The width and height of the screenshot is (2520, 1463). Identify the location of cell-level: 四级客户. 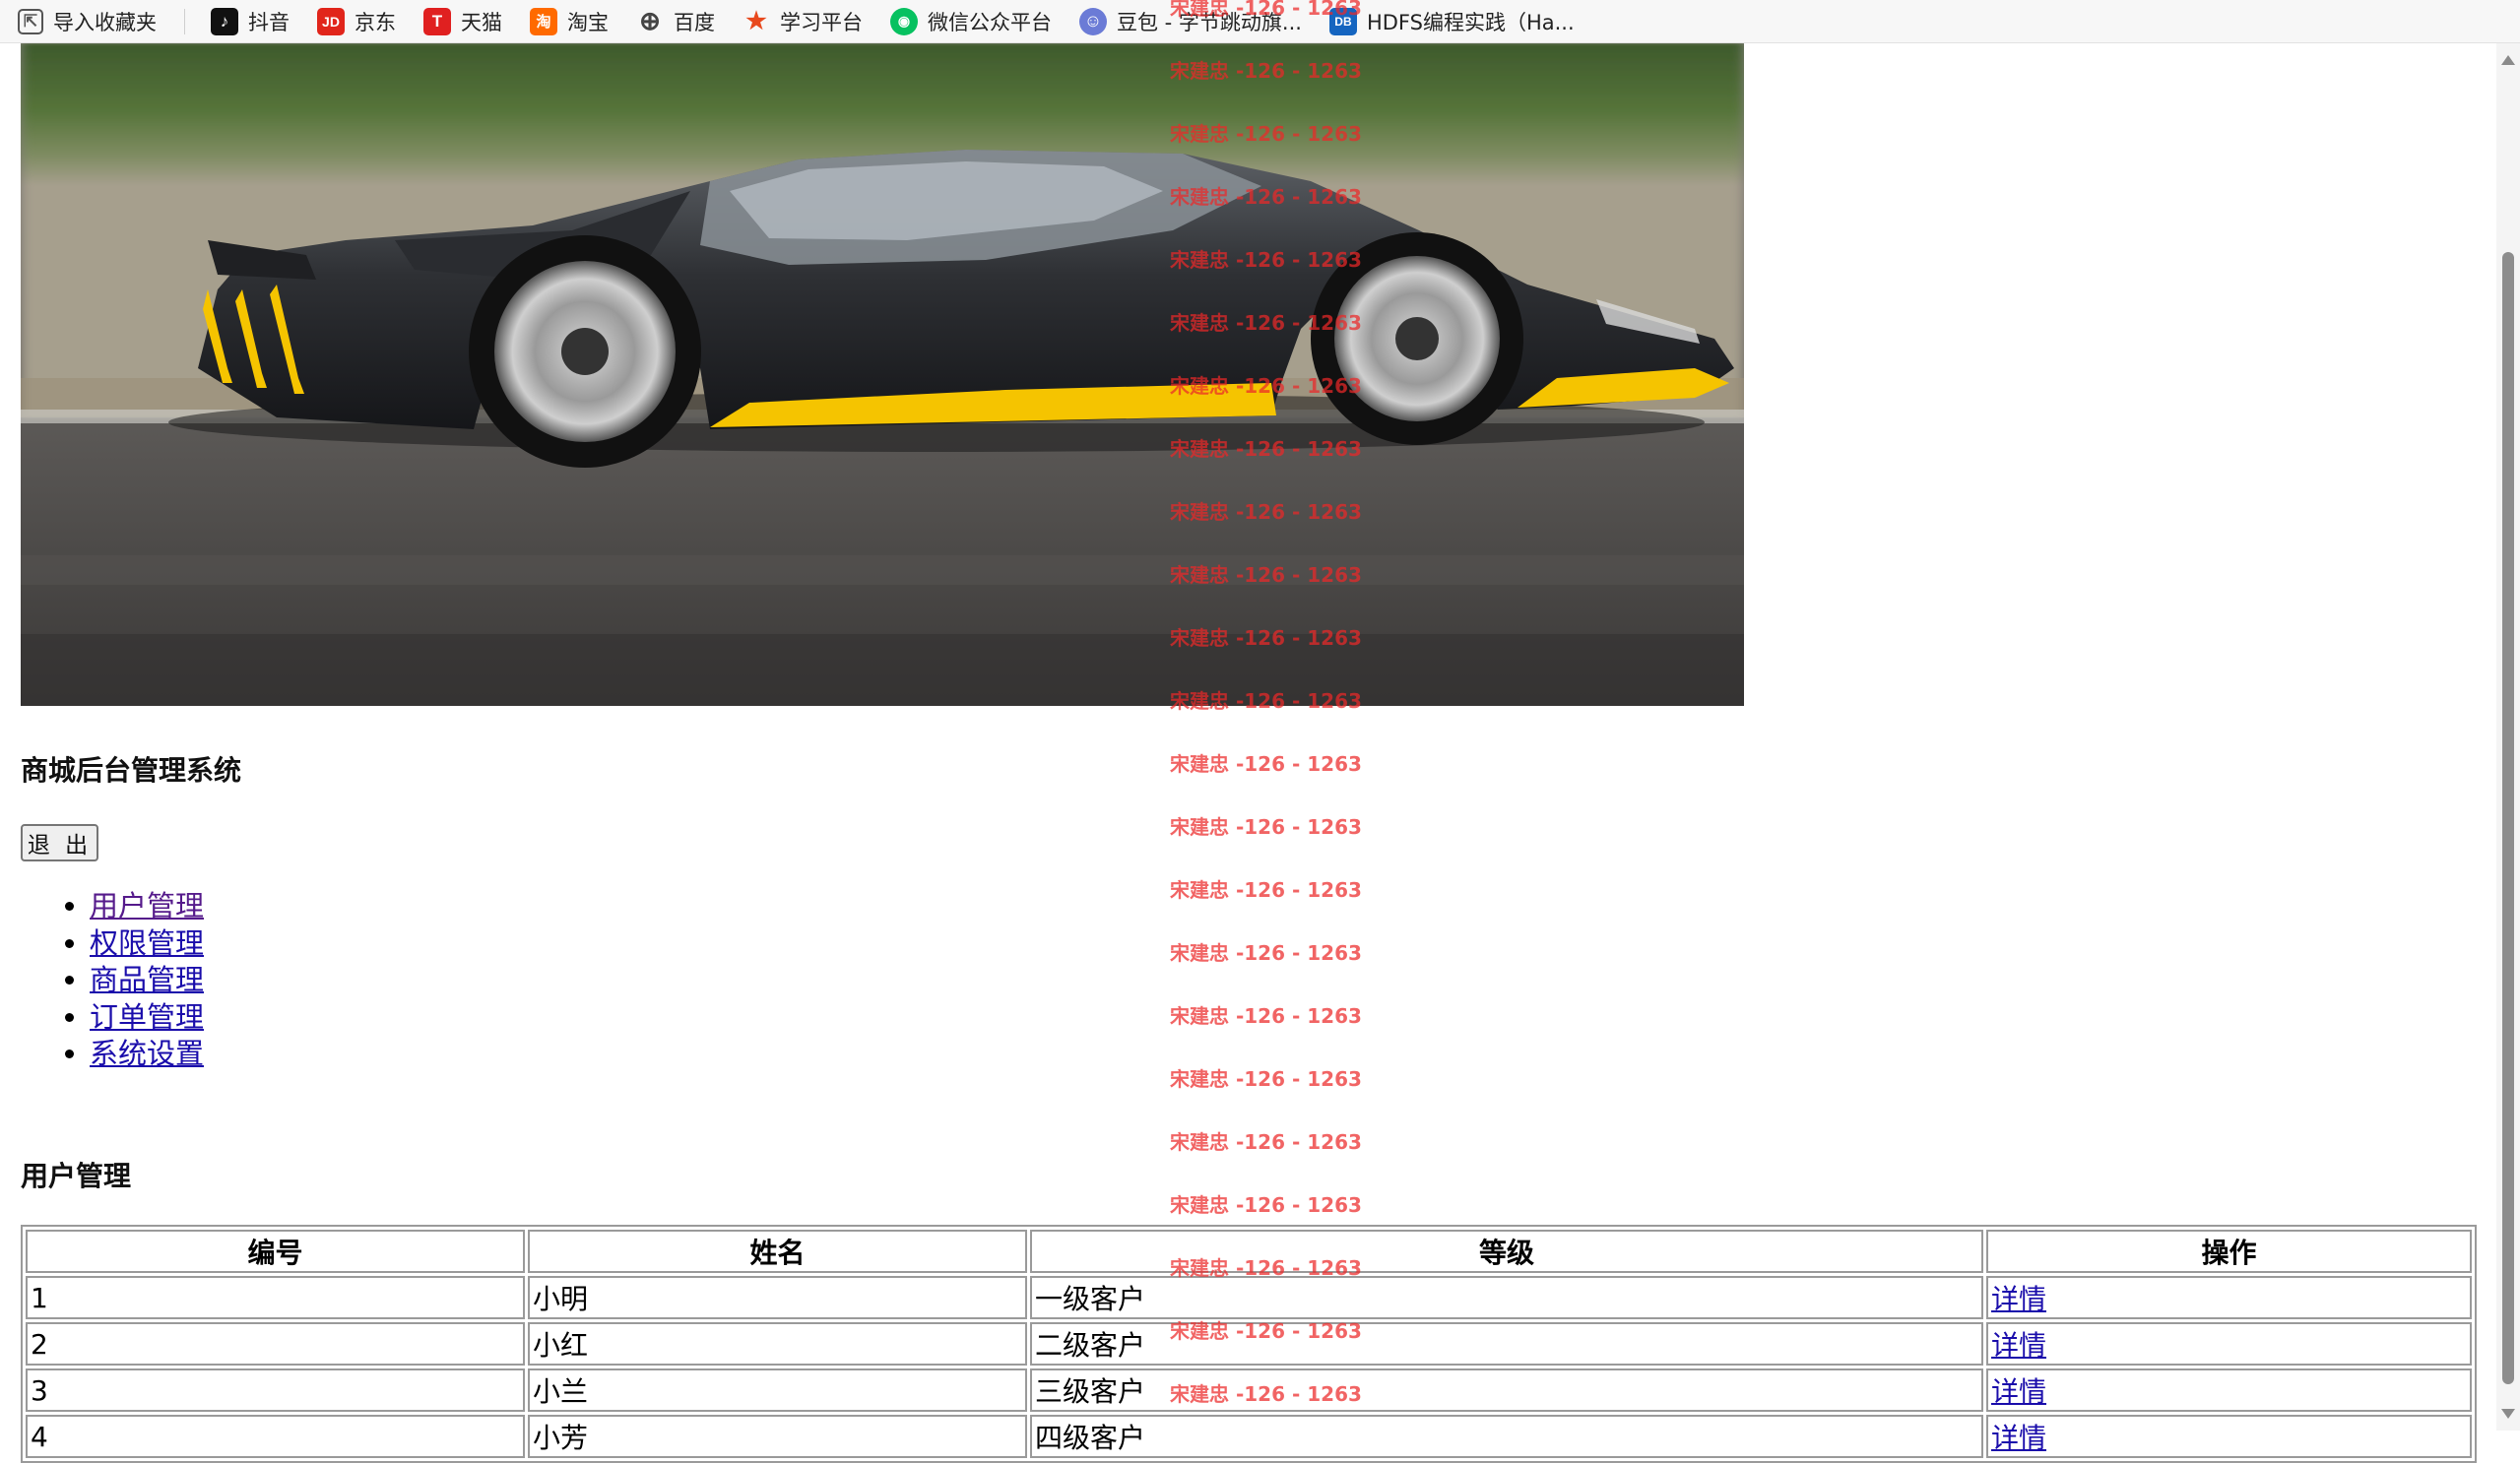
(1506, 1436).